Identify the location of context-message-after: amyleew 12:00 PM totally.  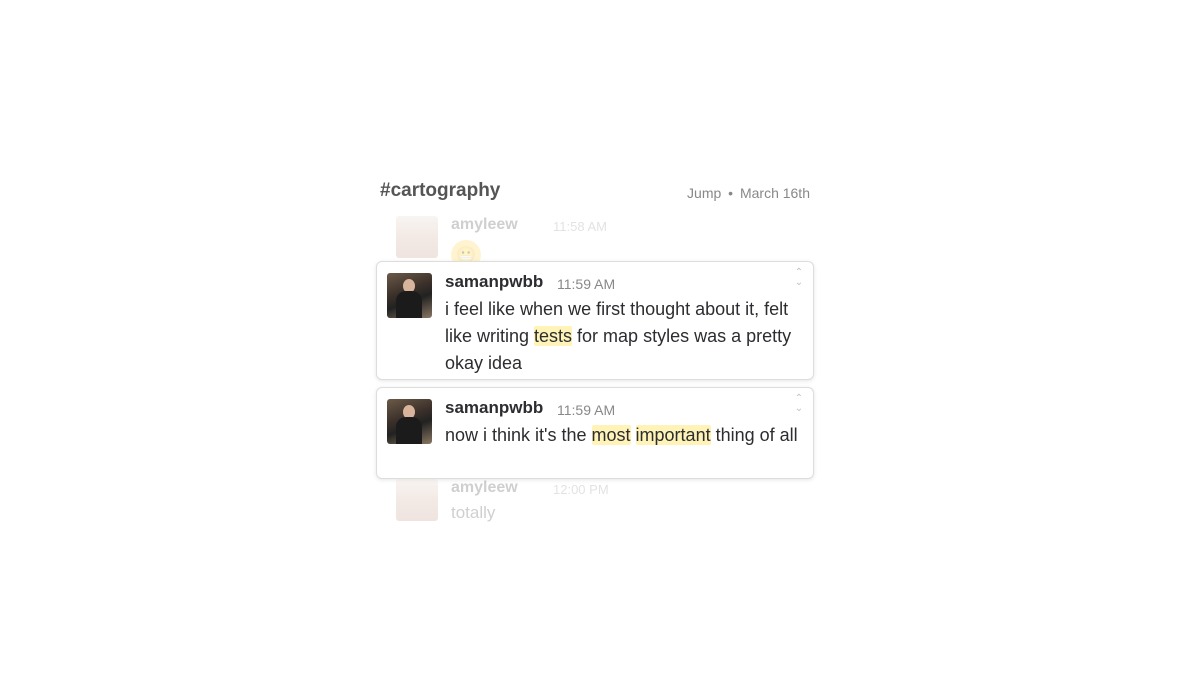
(601, 501).